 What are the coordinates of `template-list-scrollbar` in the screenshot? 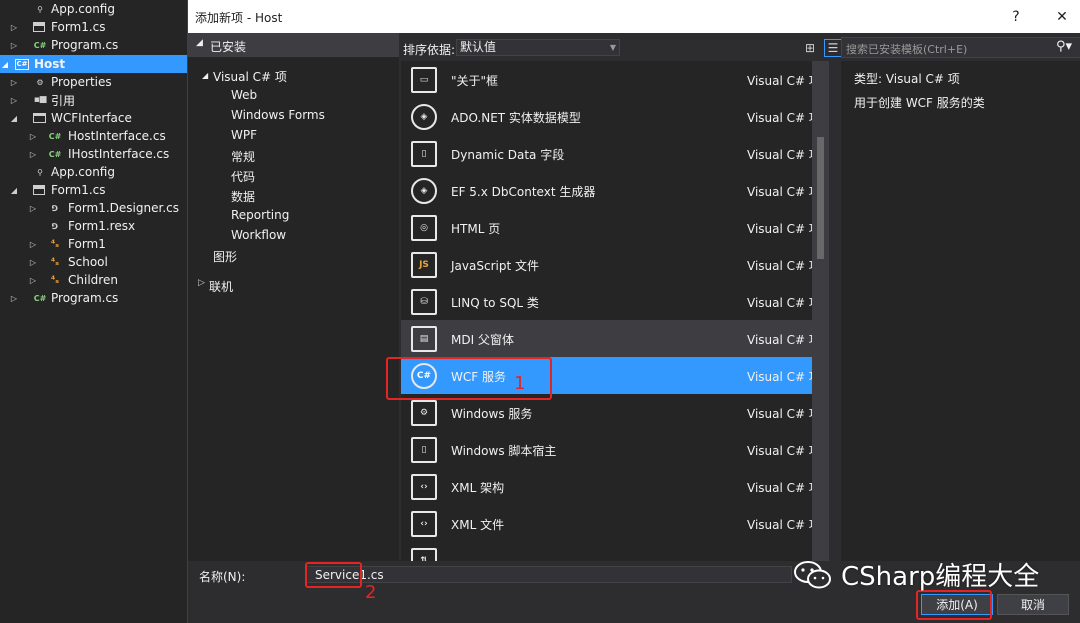 It's located at (820, 311).